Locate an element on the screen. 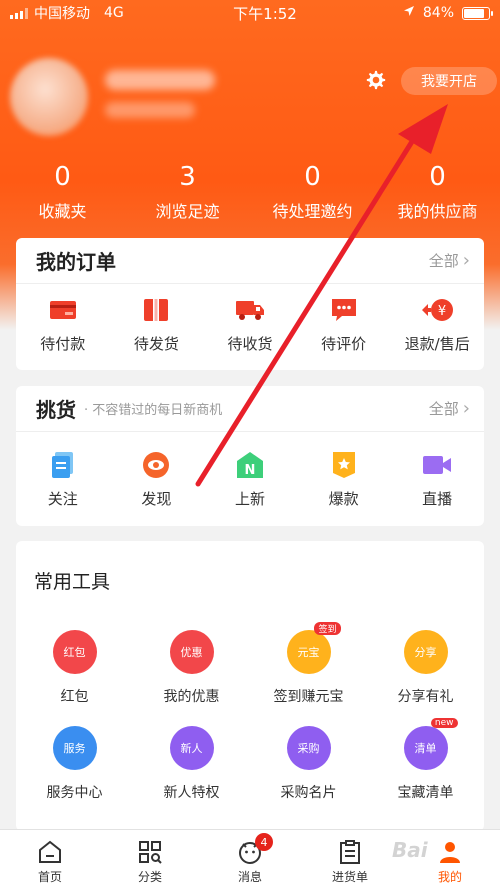 The height and width of the screenshot is (889, 500). wallet-icon is located at coordinates (63, 310).